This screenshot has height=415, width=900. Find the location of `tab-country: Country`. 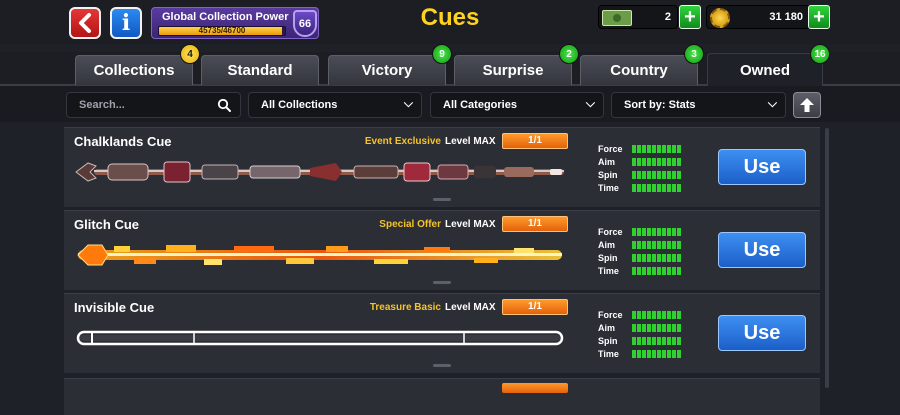

tab-country: Country is located at coordinates (639, 70).